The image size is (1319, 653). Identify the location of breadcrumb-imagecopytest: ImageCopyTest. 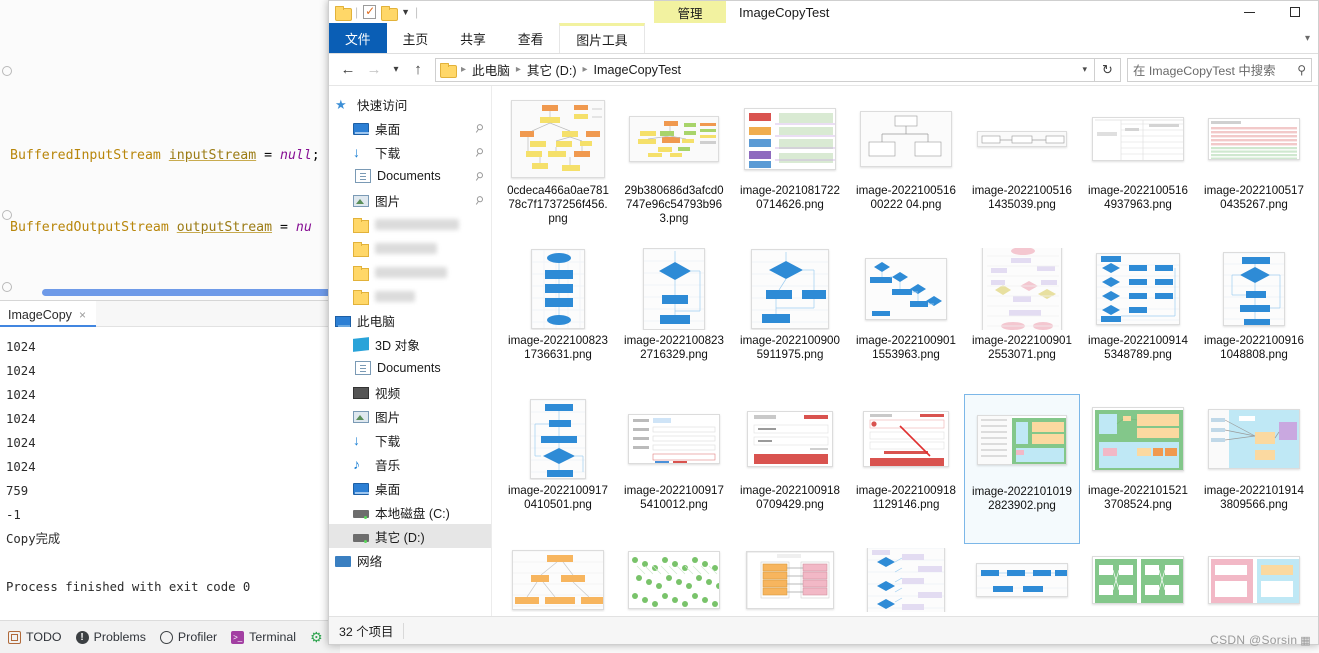
(638, 70).